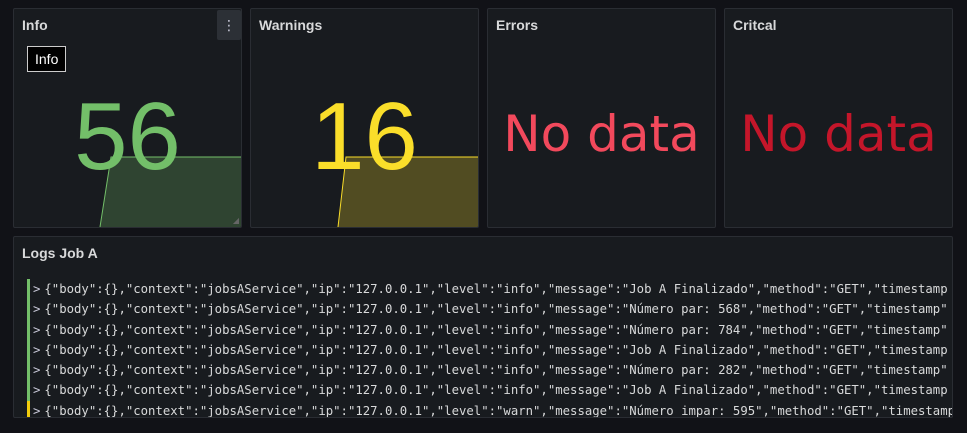  Describe the element at coordinates (290, 25) in the screenshot. I see `panel-title: Warnings` at that location.